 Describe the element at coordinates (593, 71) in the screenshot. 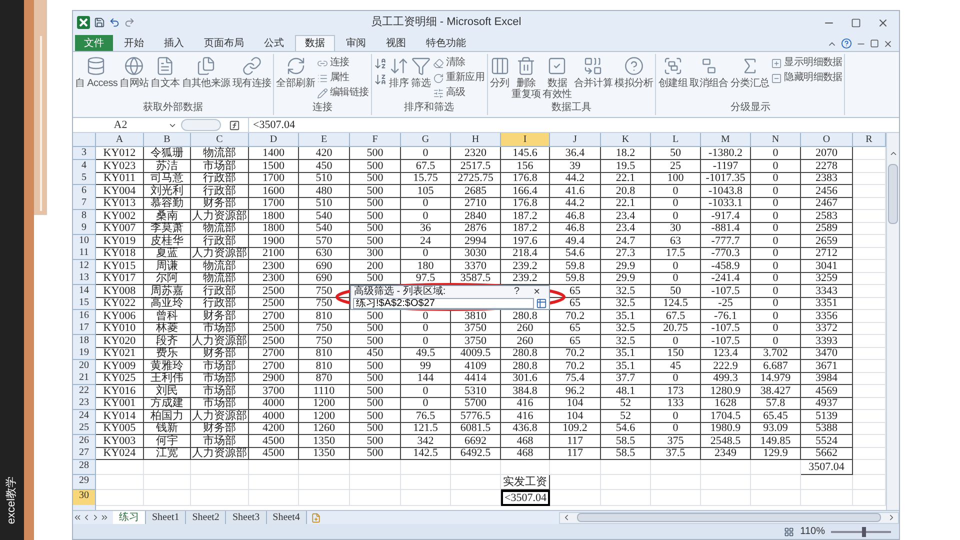

I see `ribbon-button: 合并计算` at that location.